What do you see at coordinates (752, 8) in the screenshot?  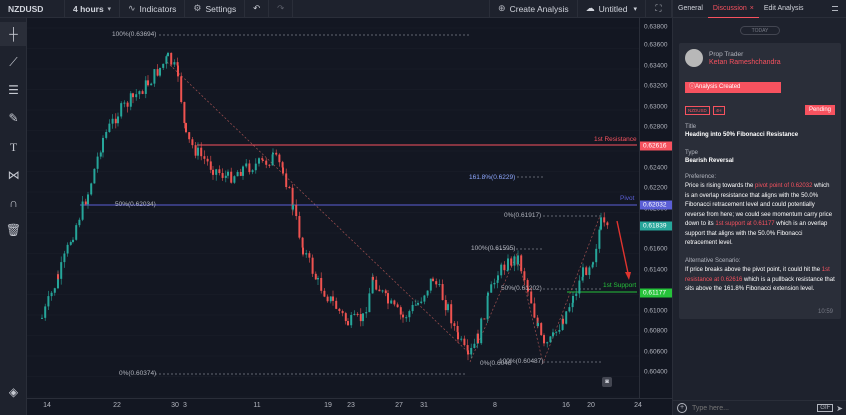 I see `close-icon: ×` at bounding box center [752, 8].